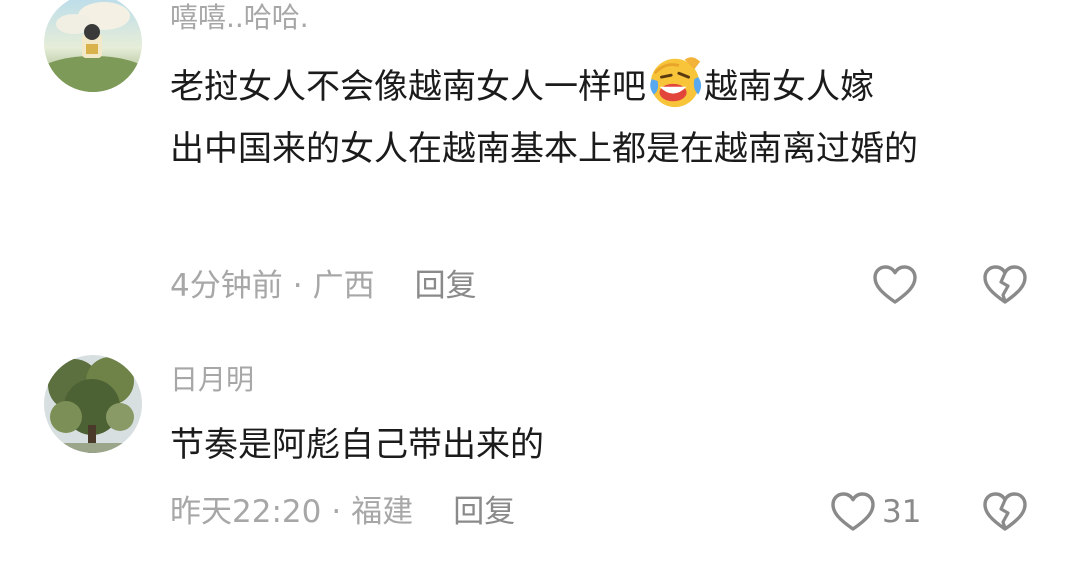 Image resolution: width=1079 pixels, height=573 pixels. I want to click on comment-meta: 4分钟前 · 广西 回复, so click(323, 286).